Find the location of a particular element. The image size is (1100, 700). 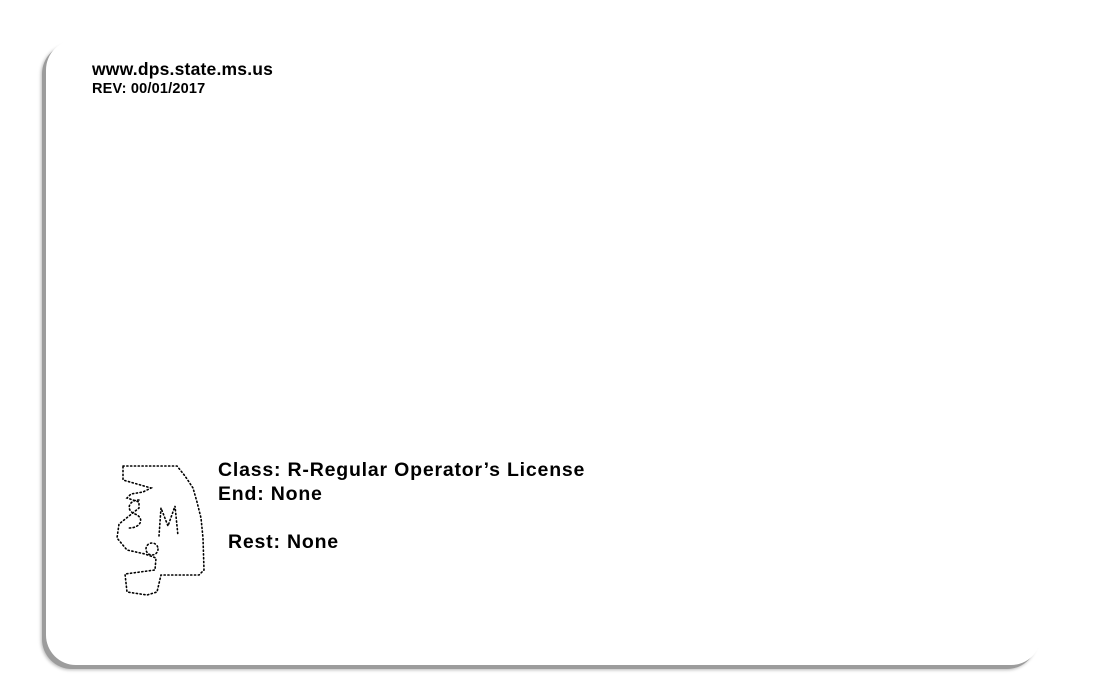

license-restrictions: Rest: None is located at coordinates (283, 542).